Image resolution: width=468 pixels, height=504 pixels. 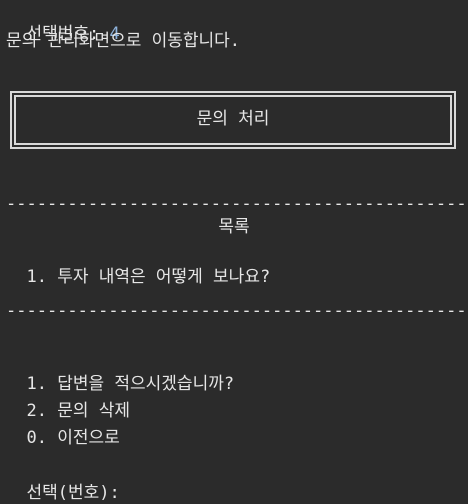 What do you see at coordinates (63, 427) in the screenshot?
I see `menu-option-back: 0. 이전으로` at bounding box center [63, 427].